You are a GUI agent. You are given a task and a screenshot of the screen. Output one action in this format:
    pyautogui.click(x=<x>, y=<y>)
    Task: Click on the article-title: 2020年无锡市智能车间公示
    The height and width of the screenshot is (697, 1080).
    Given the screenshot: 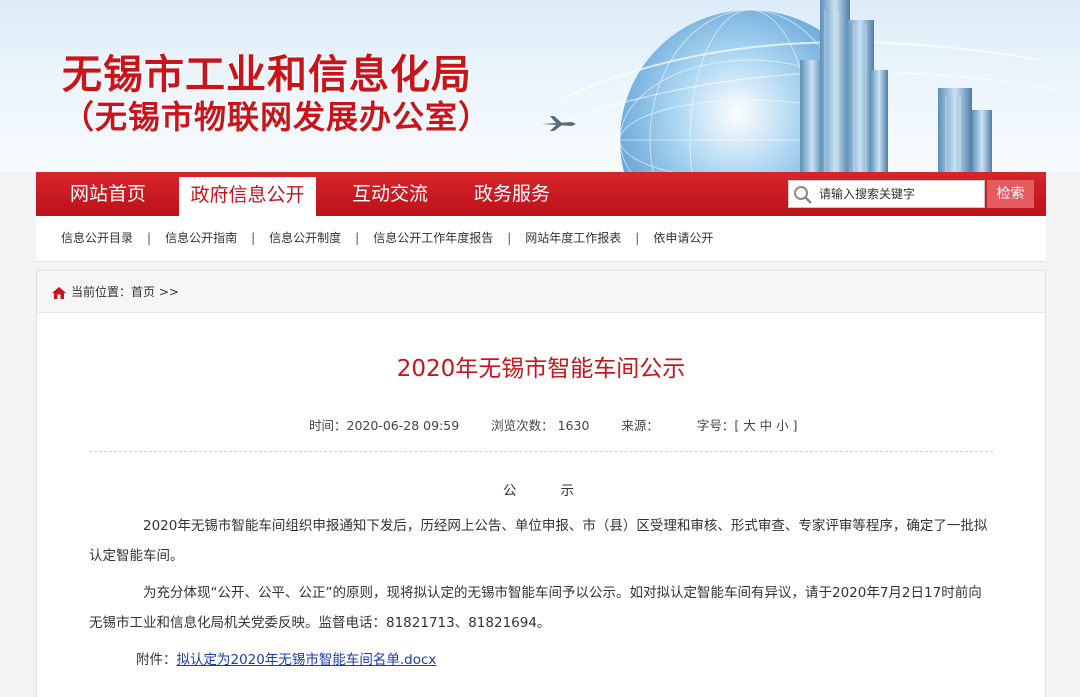 What is the action you would take?
    pyautogui.click(x=541, y=369)
    